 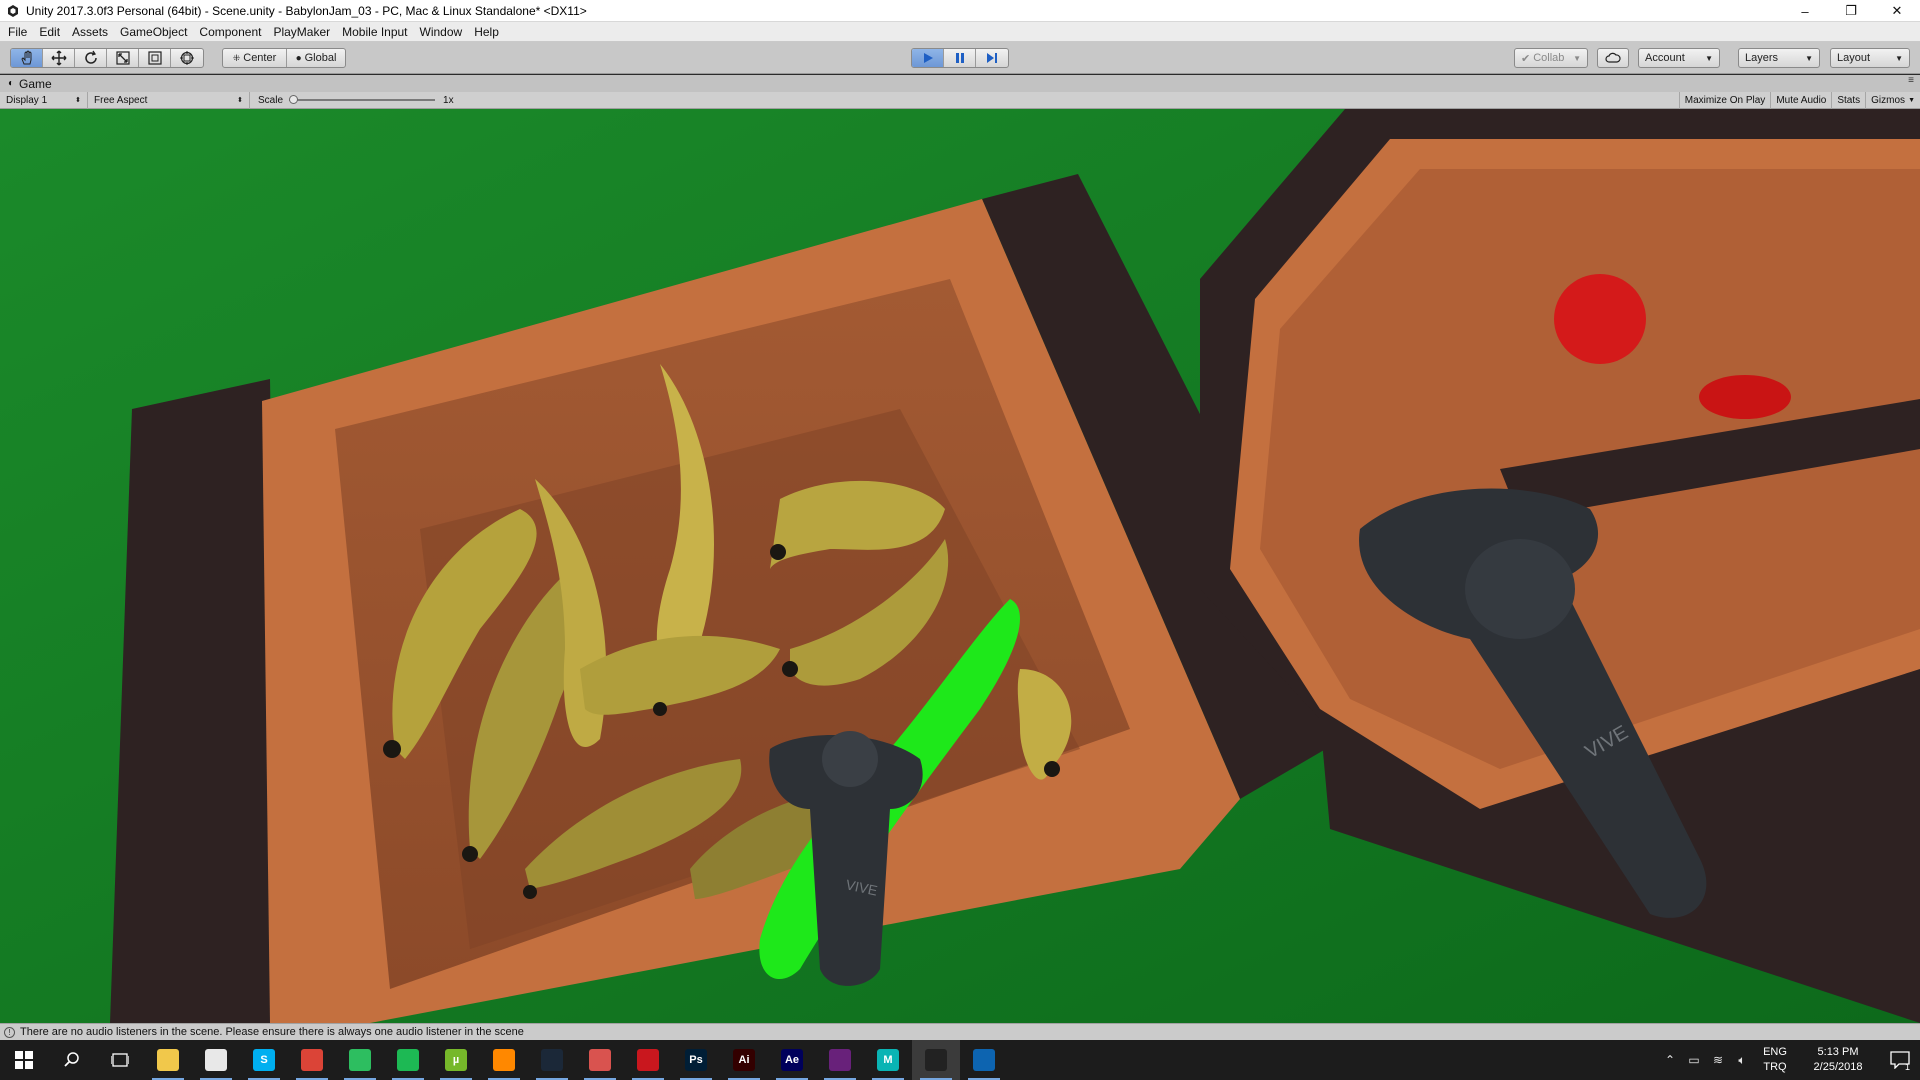 I want to click on scale-tool-button, so click(x=123, y=58).